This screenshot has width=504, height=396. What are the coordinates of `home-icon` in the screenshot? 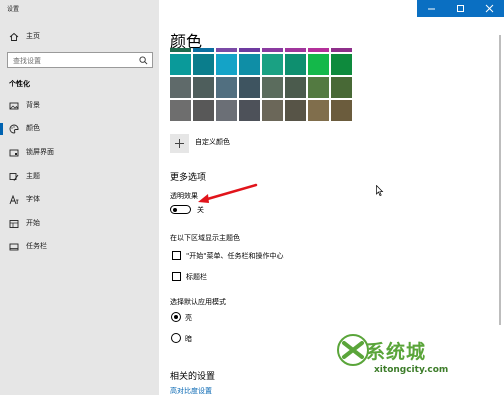 It's located at (14, 36).